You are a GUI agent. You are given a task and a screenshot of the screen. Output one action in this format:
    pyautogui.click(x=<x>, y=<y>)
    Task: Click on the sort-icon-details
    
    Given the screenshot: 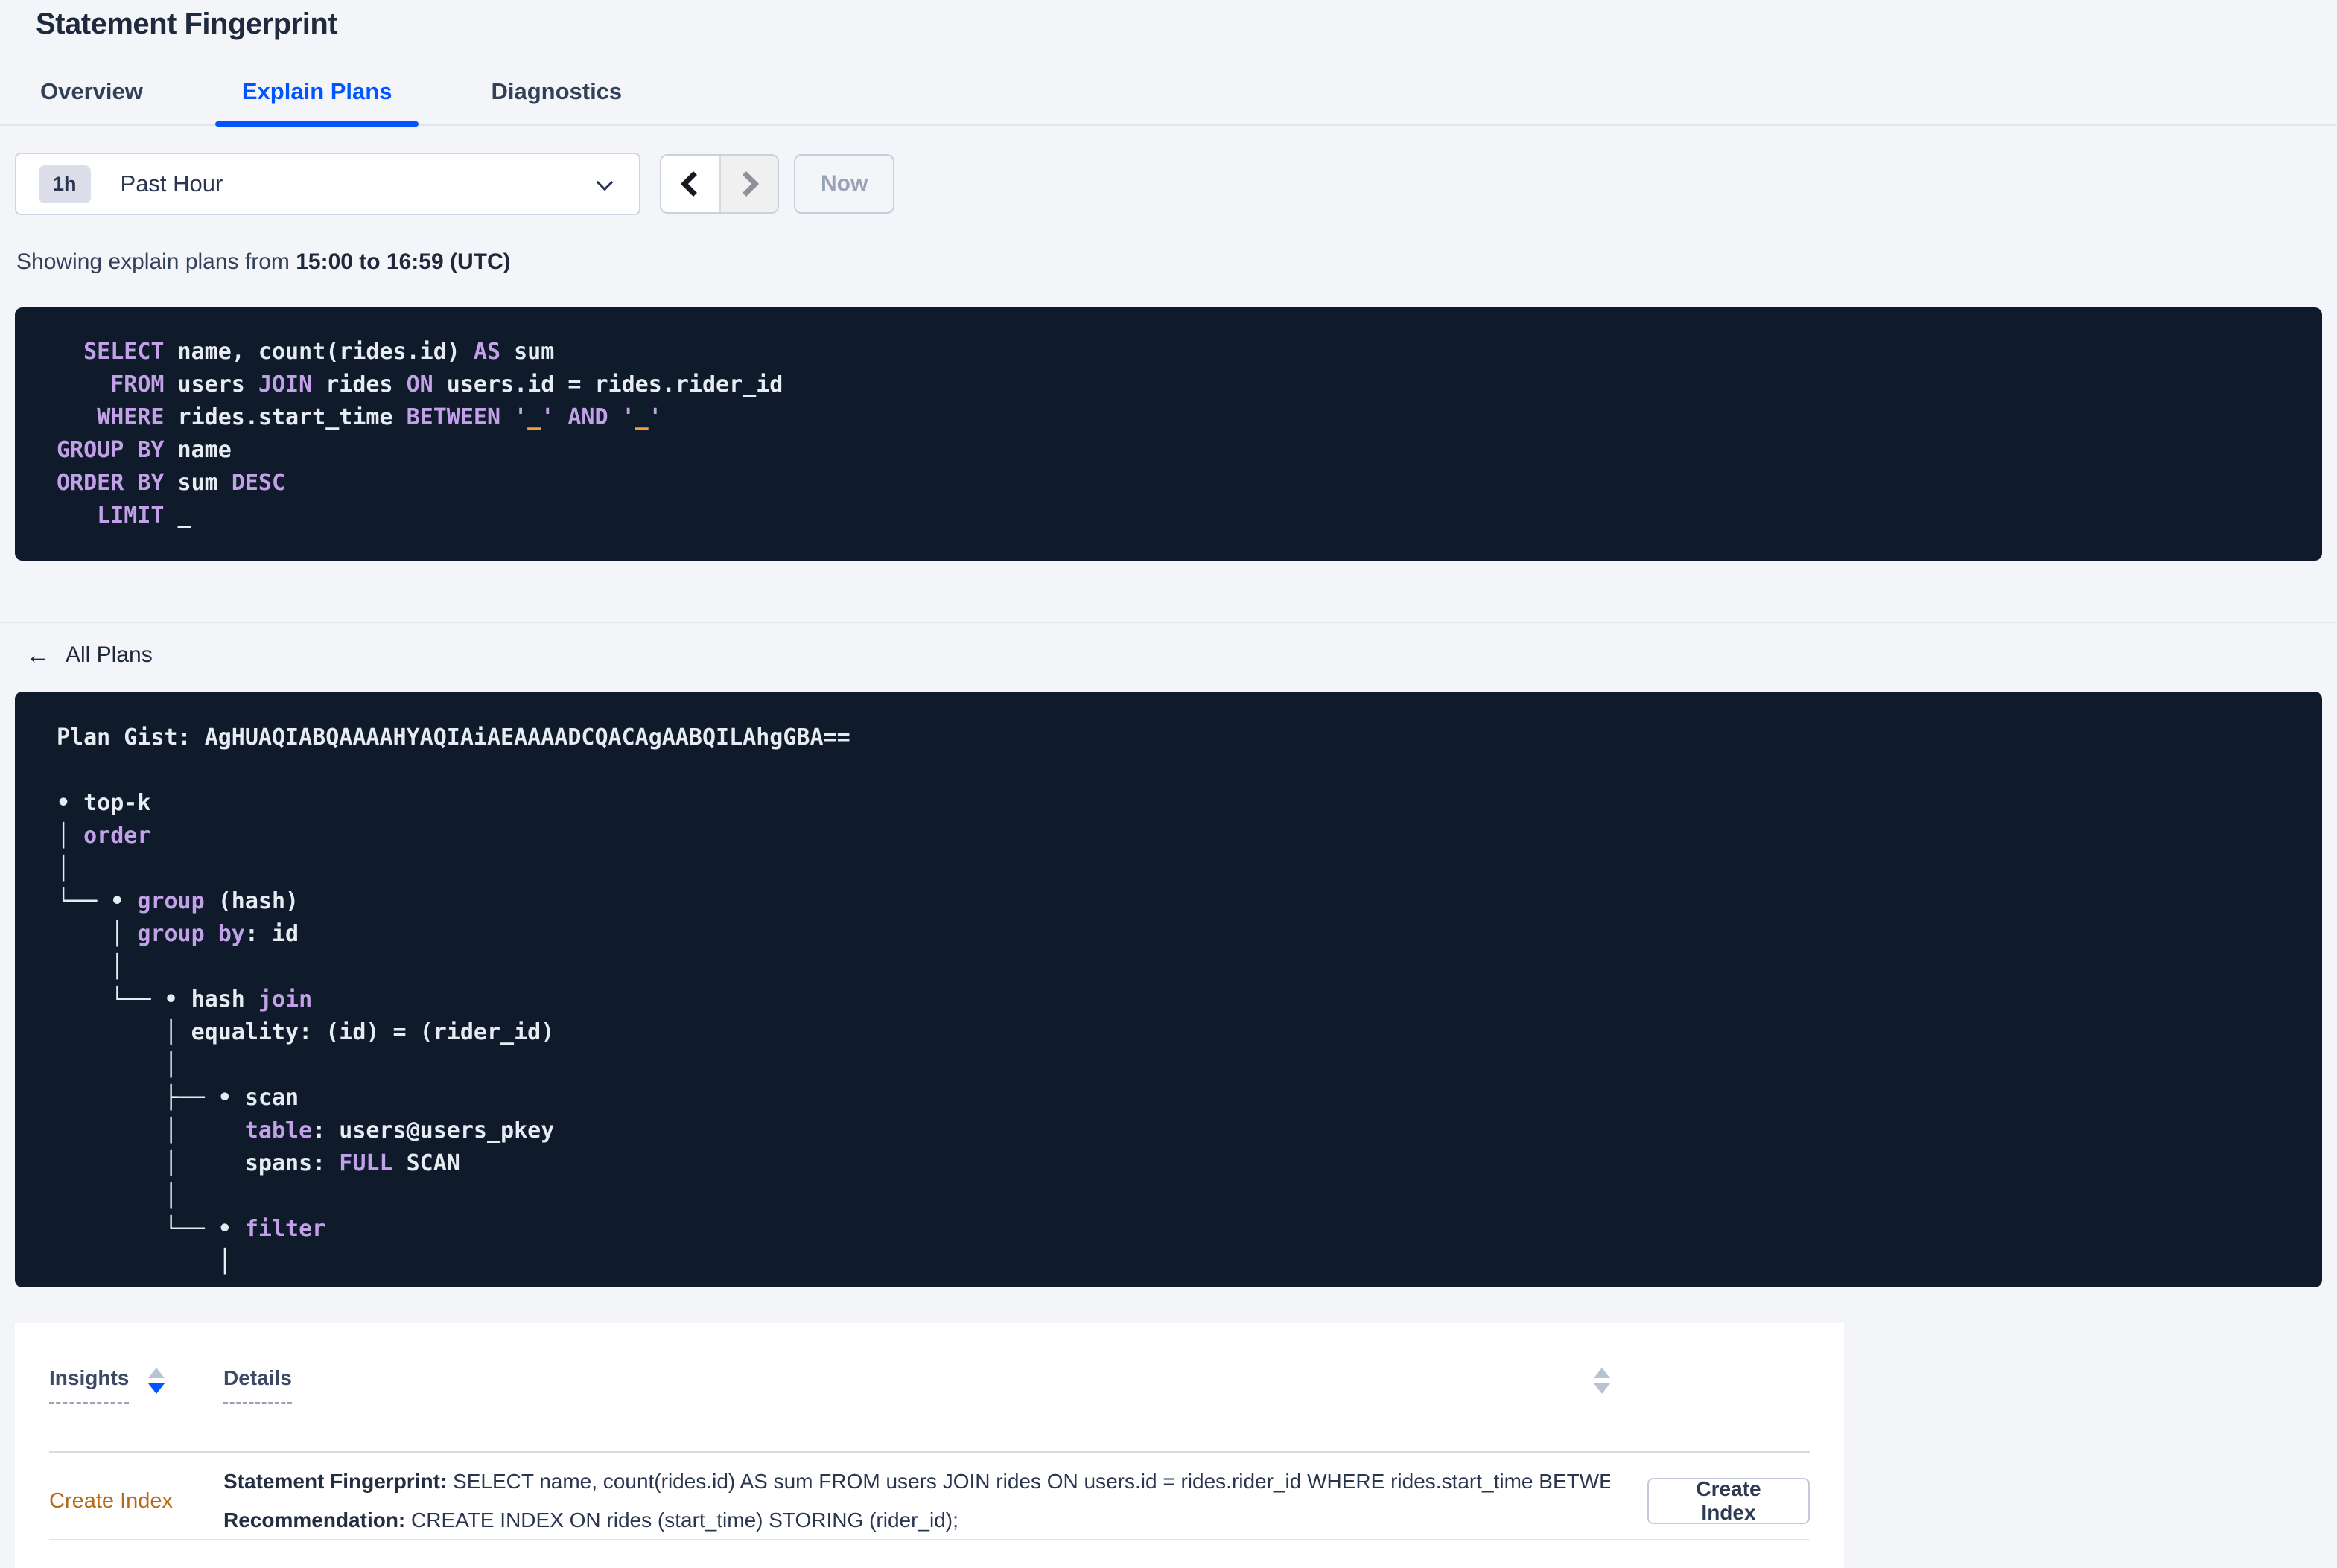 What is the action you would take?
    pyautogui.click(x=1602, y=1381)
    